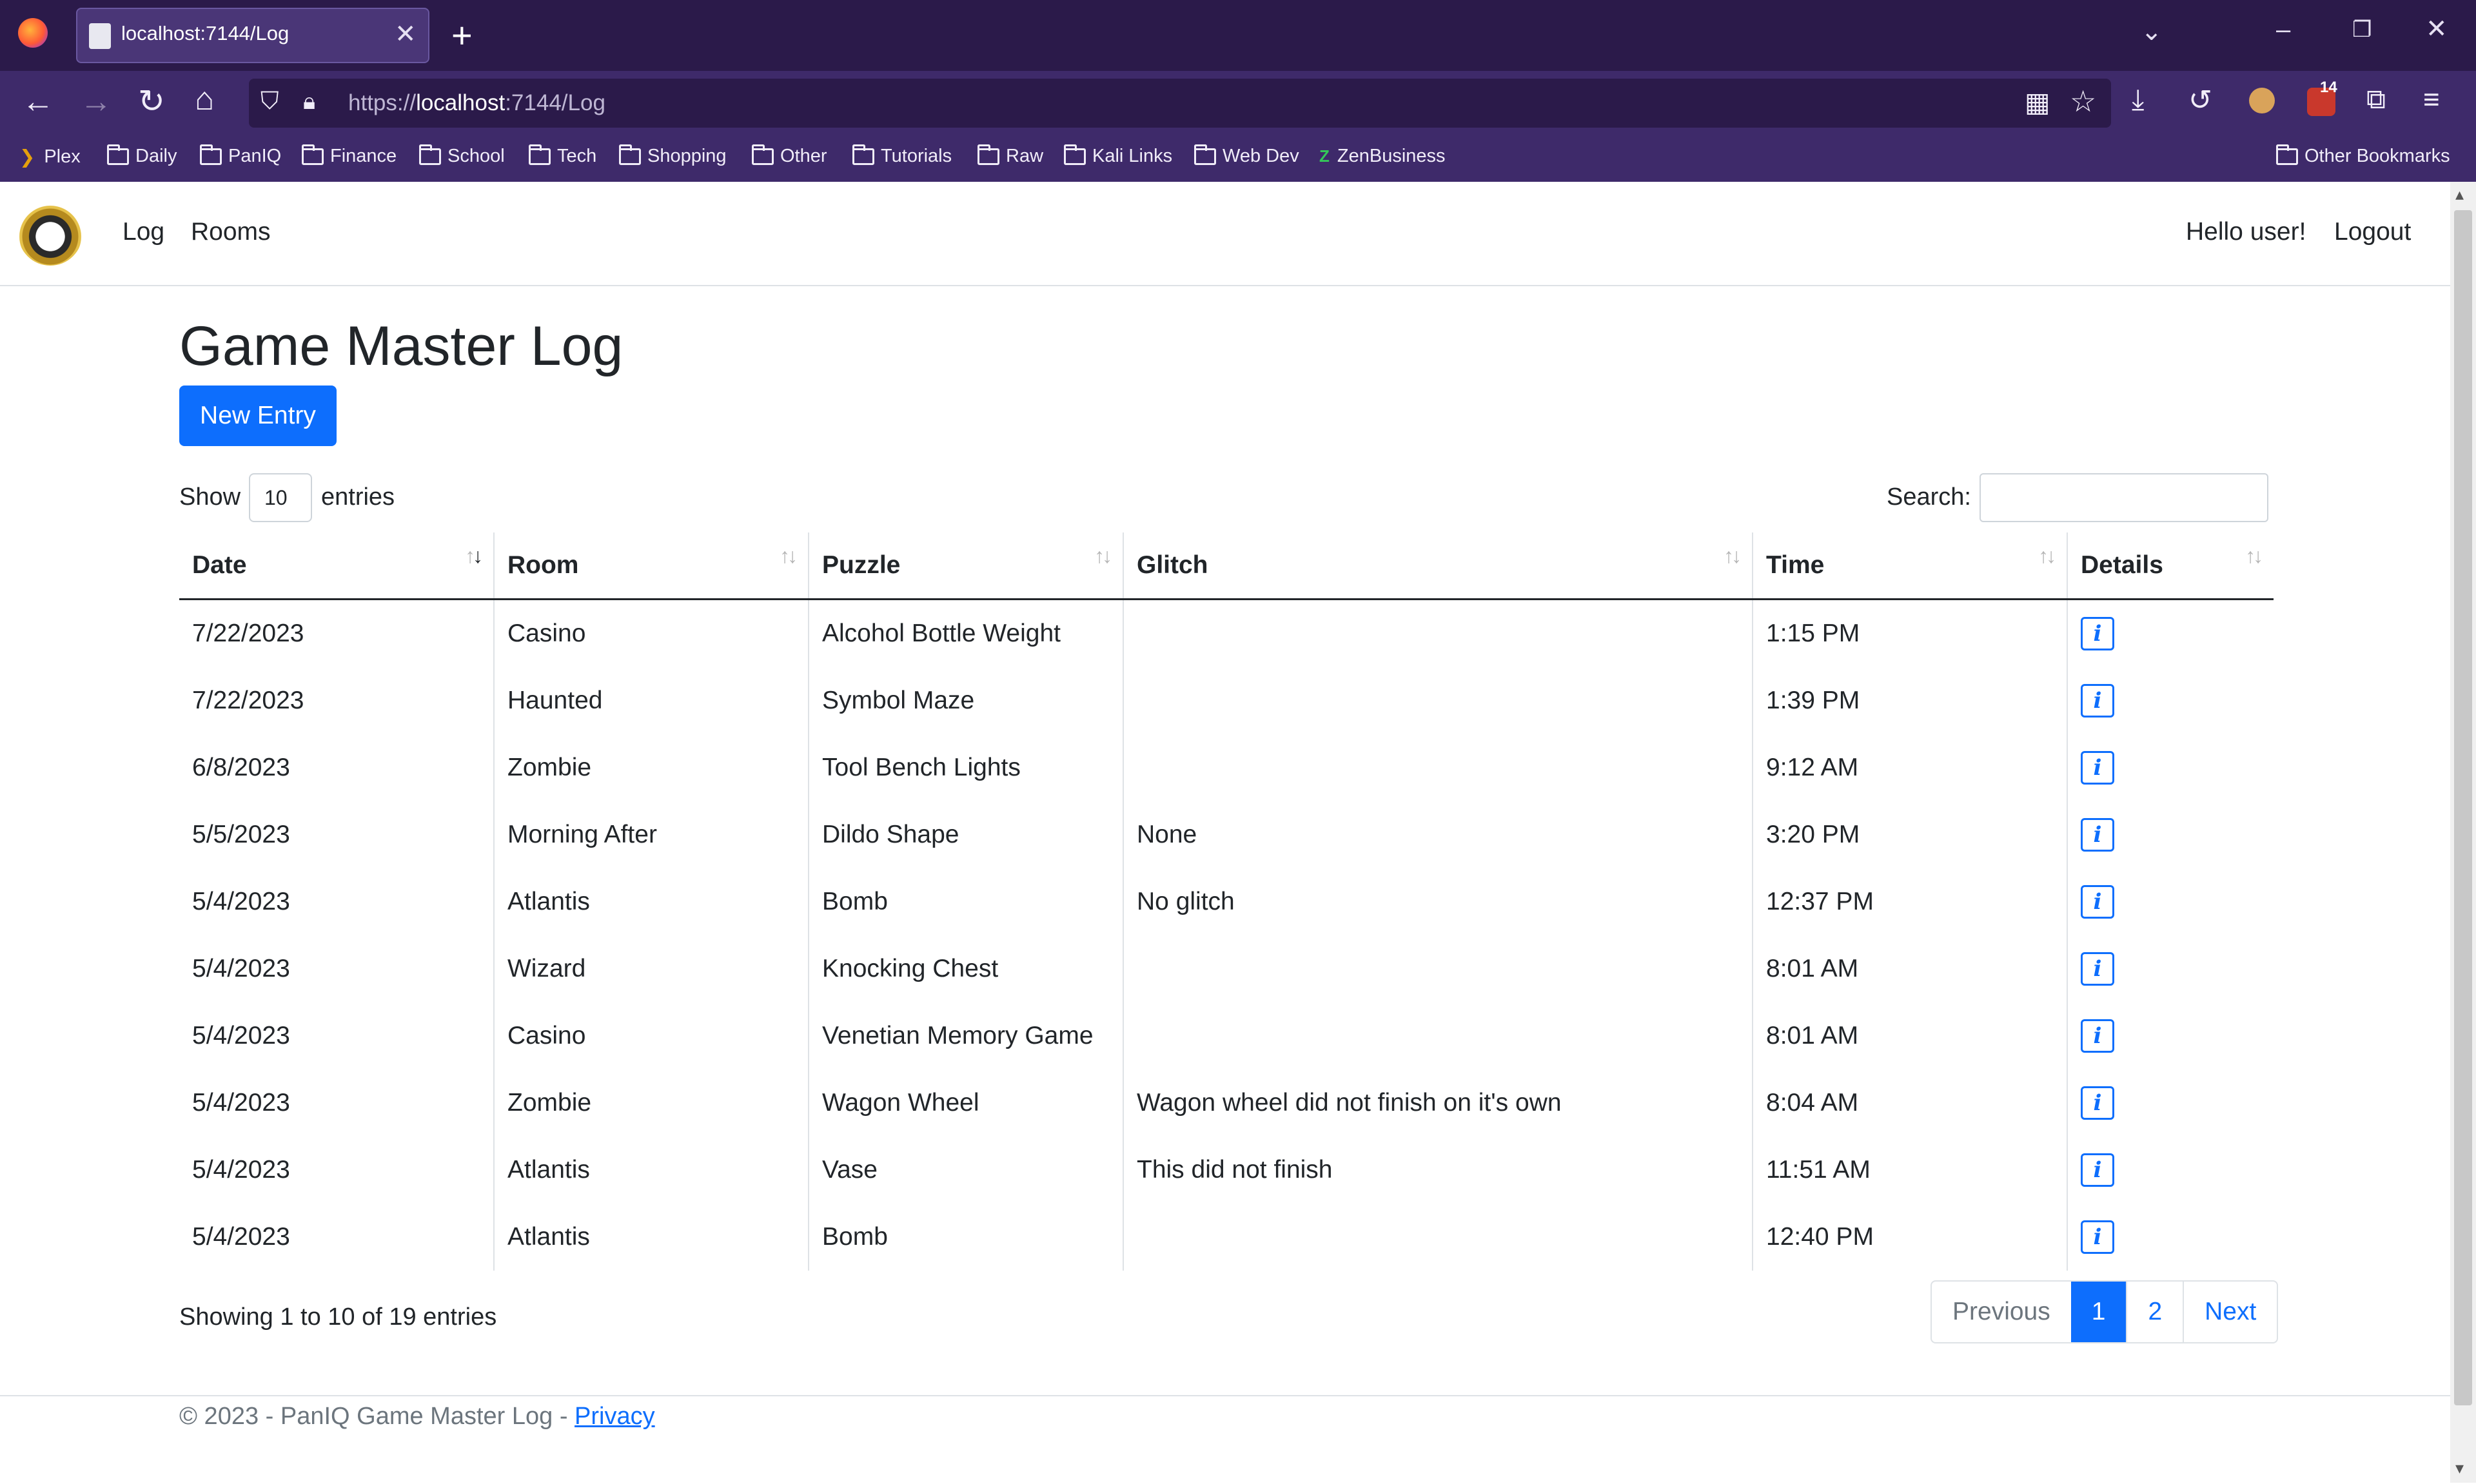  What do you see at coordinates (651, 566) in the screenshot?
I see `column-header-room: Room ↑↓` at bounding box center [651, 566].